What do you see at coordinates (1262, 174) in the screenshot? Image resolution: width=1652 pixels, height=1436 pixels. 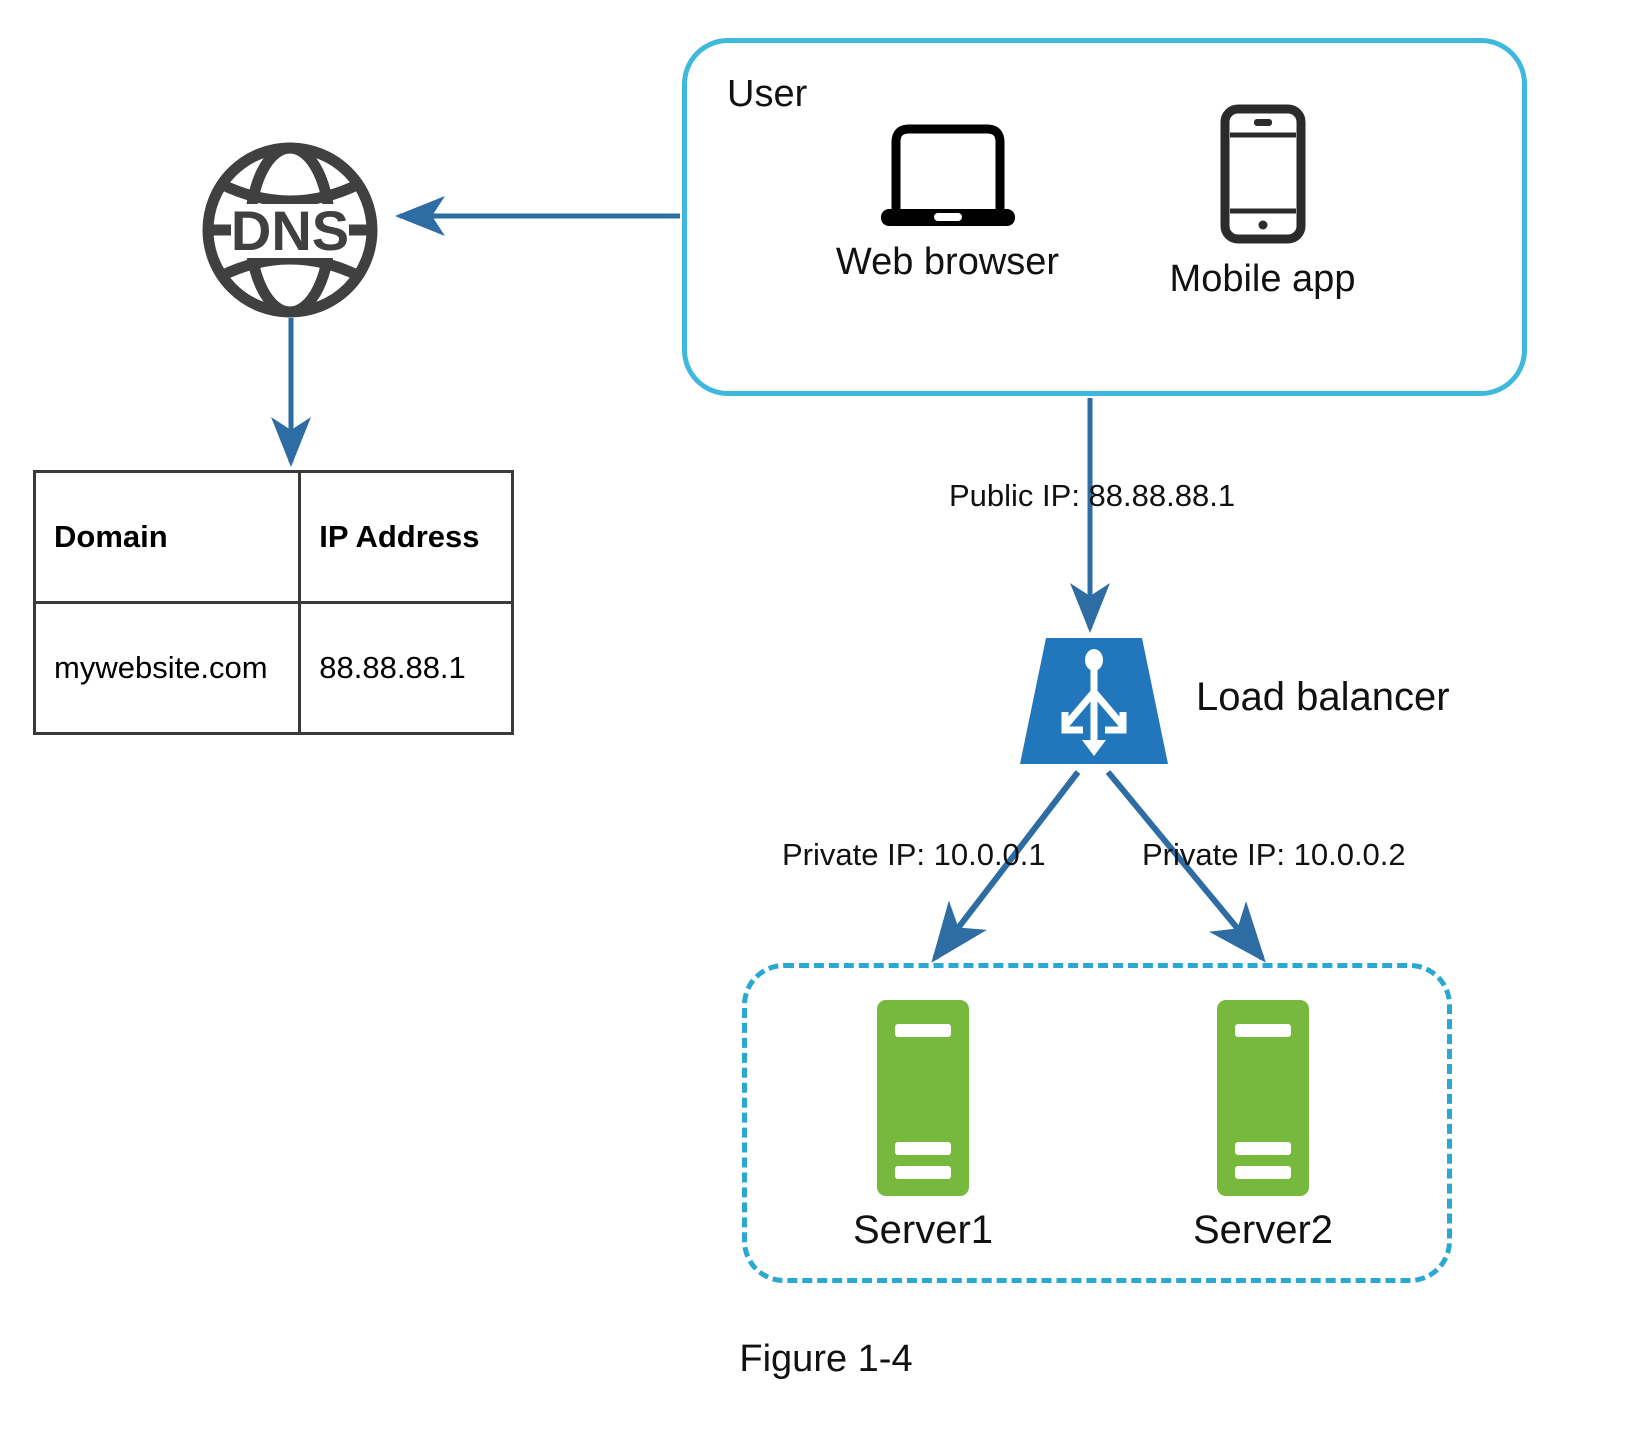 I see `smartphone-icon` at bounding box center [1262, 174].